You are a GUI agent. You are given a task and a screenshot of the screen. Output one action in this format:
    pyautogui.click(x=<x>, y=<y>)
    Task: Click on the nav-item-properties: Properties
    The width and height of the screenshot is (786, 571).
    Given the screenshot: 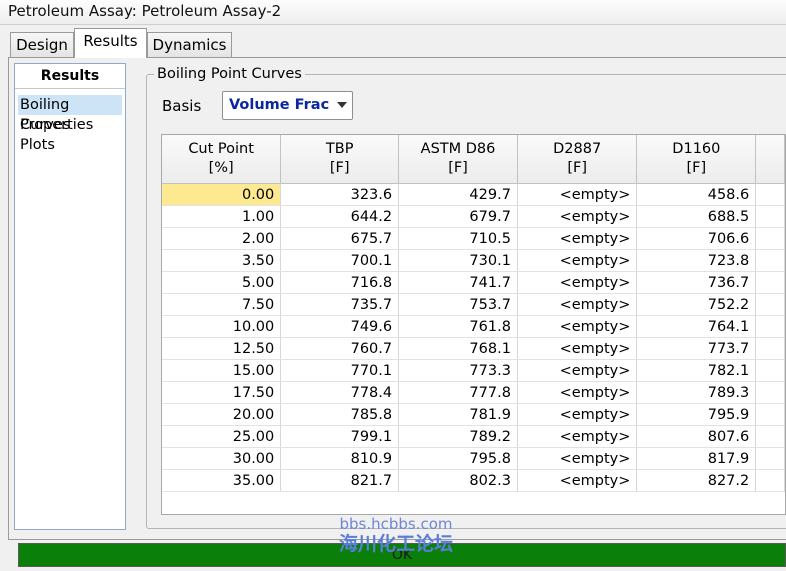 What is the action you would take?
    pyautogui.click(x=70, y=125)
    